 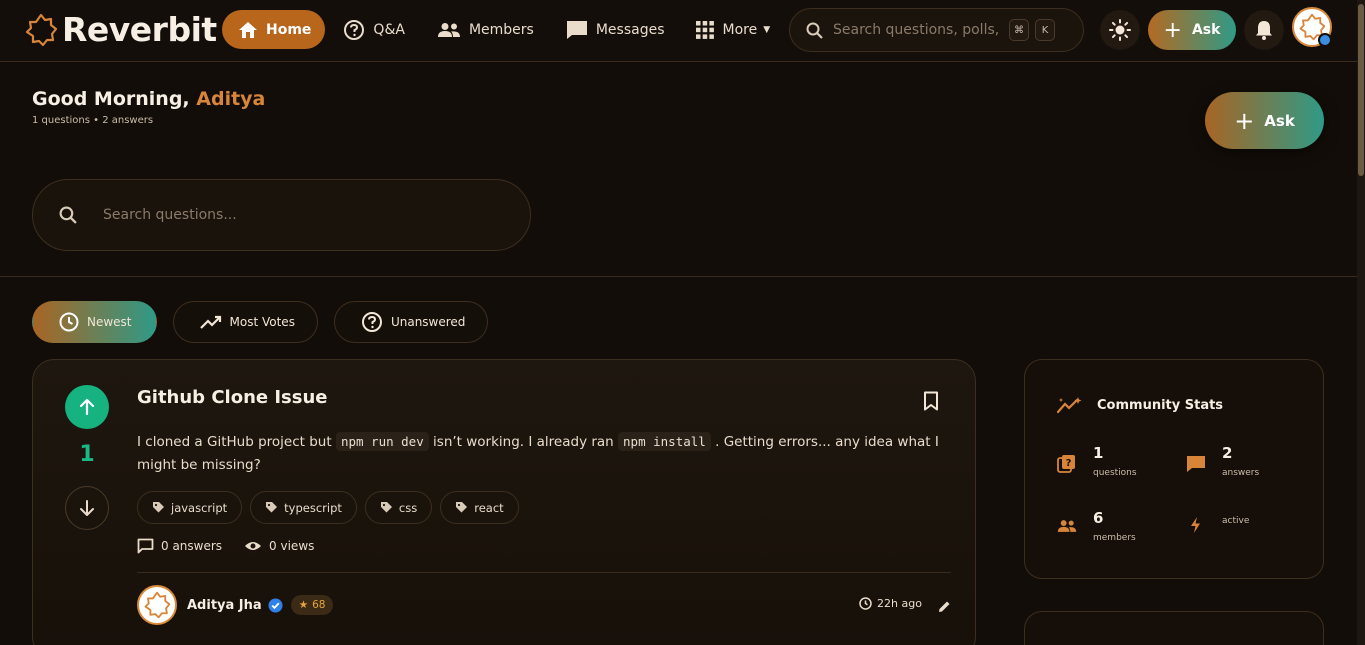 I want to click on ask-button-top: + Ask, so click(x=1192, y=30).